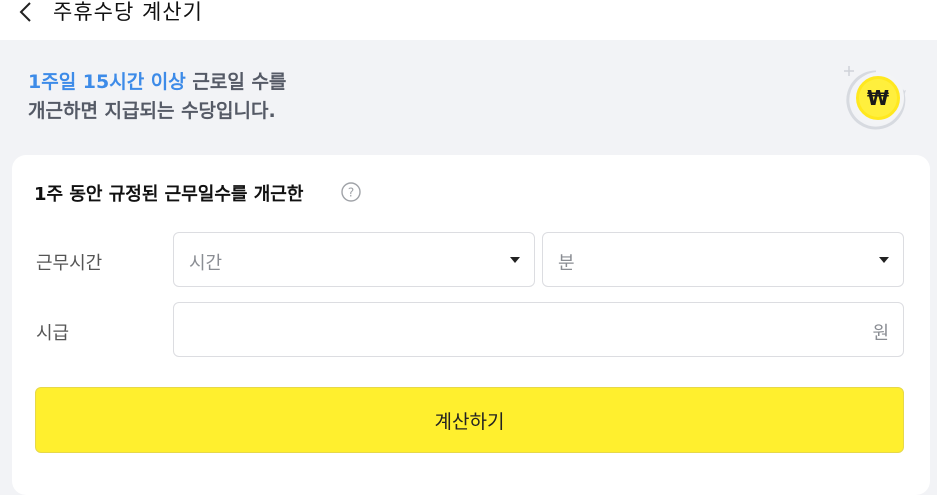  Describe the element at coordinates (152, 111) in the screenshot. I see `intro-line-2: 개근하면 지급되는 수당입니다.` at that location.